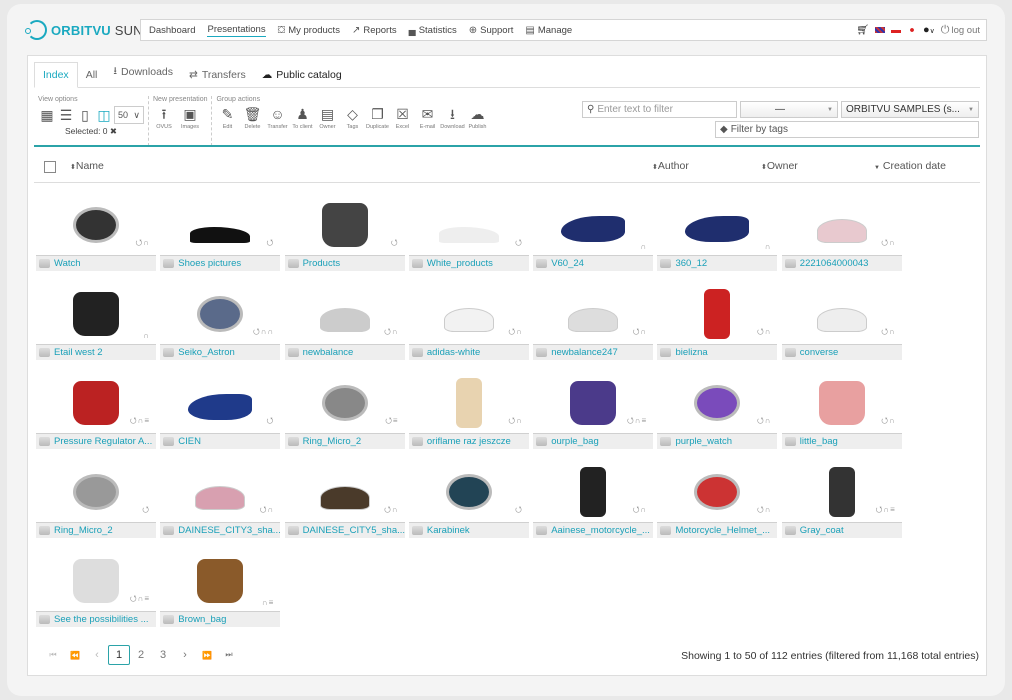 The height and width of the screenshot is (700, 1012). I want to click on page-1: 1, so click(119, 655).